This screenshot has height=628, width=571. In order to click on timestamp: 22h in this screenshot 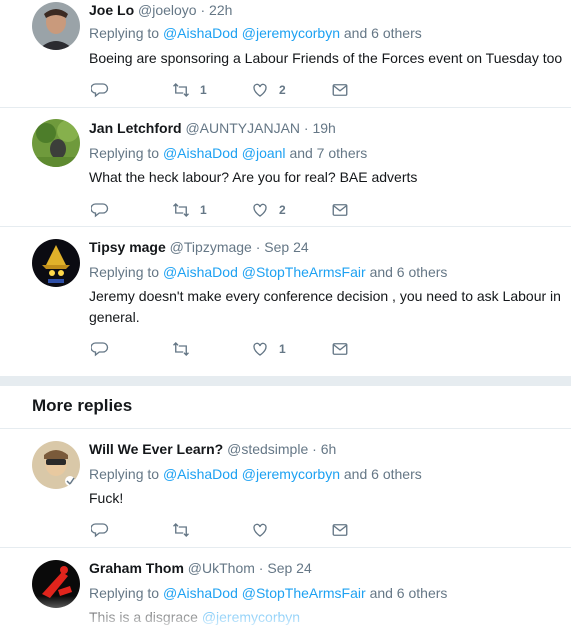, I will do `click(220, 10)`.